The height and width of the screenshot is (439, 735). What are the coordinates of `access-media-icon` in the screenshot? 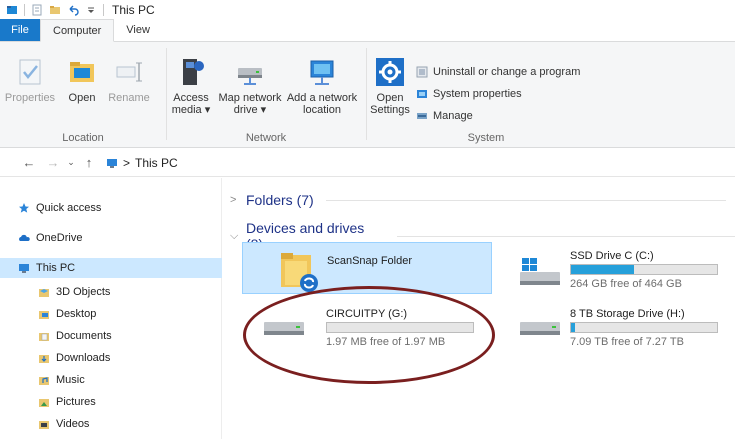 It's located at (193, 72).